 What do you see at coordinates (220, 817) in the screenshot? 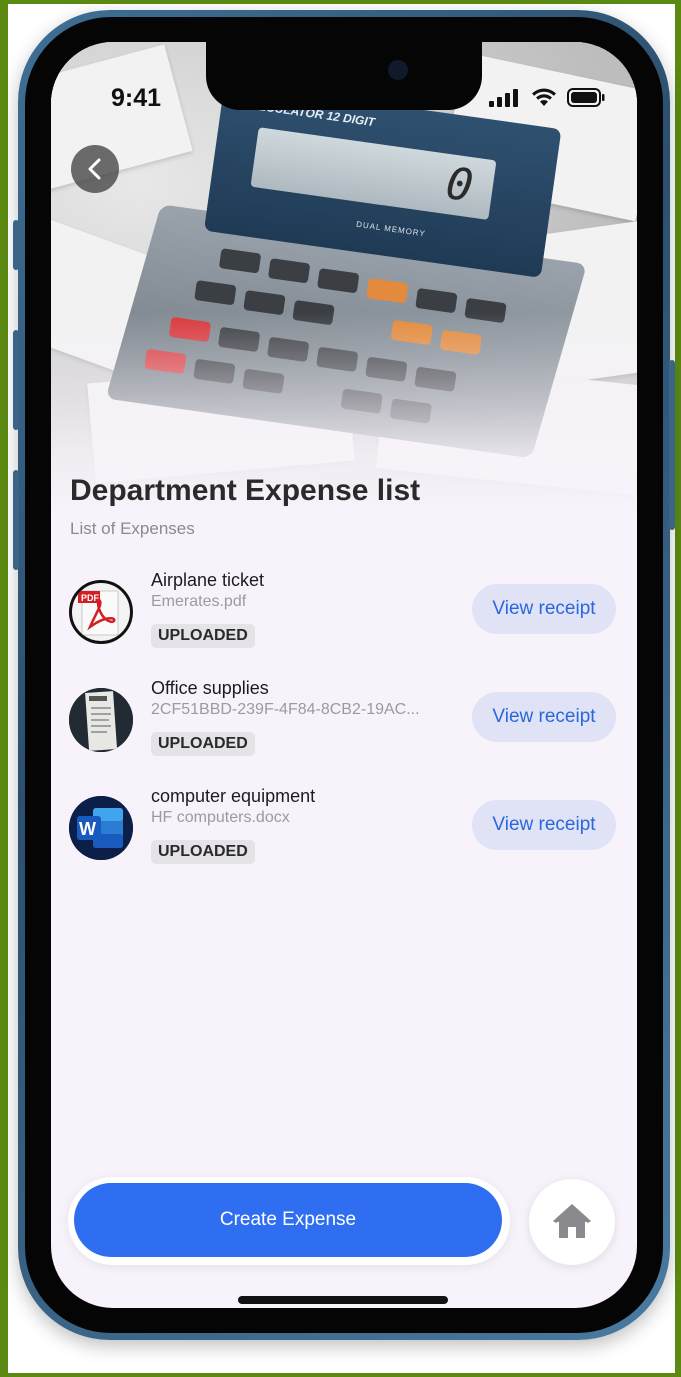
I see `expense-file: HF computers.docx` at bounding box center [220, 817].